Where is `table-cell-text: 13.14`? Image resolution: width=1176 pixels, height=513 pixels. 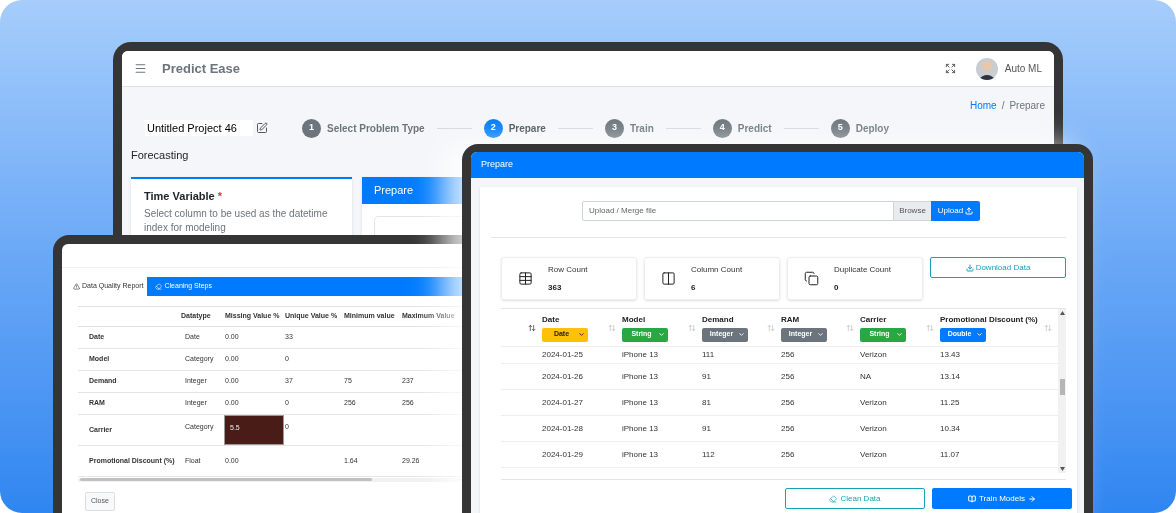
table-cell-text: 13.14 is located at coordinates (951, 376).